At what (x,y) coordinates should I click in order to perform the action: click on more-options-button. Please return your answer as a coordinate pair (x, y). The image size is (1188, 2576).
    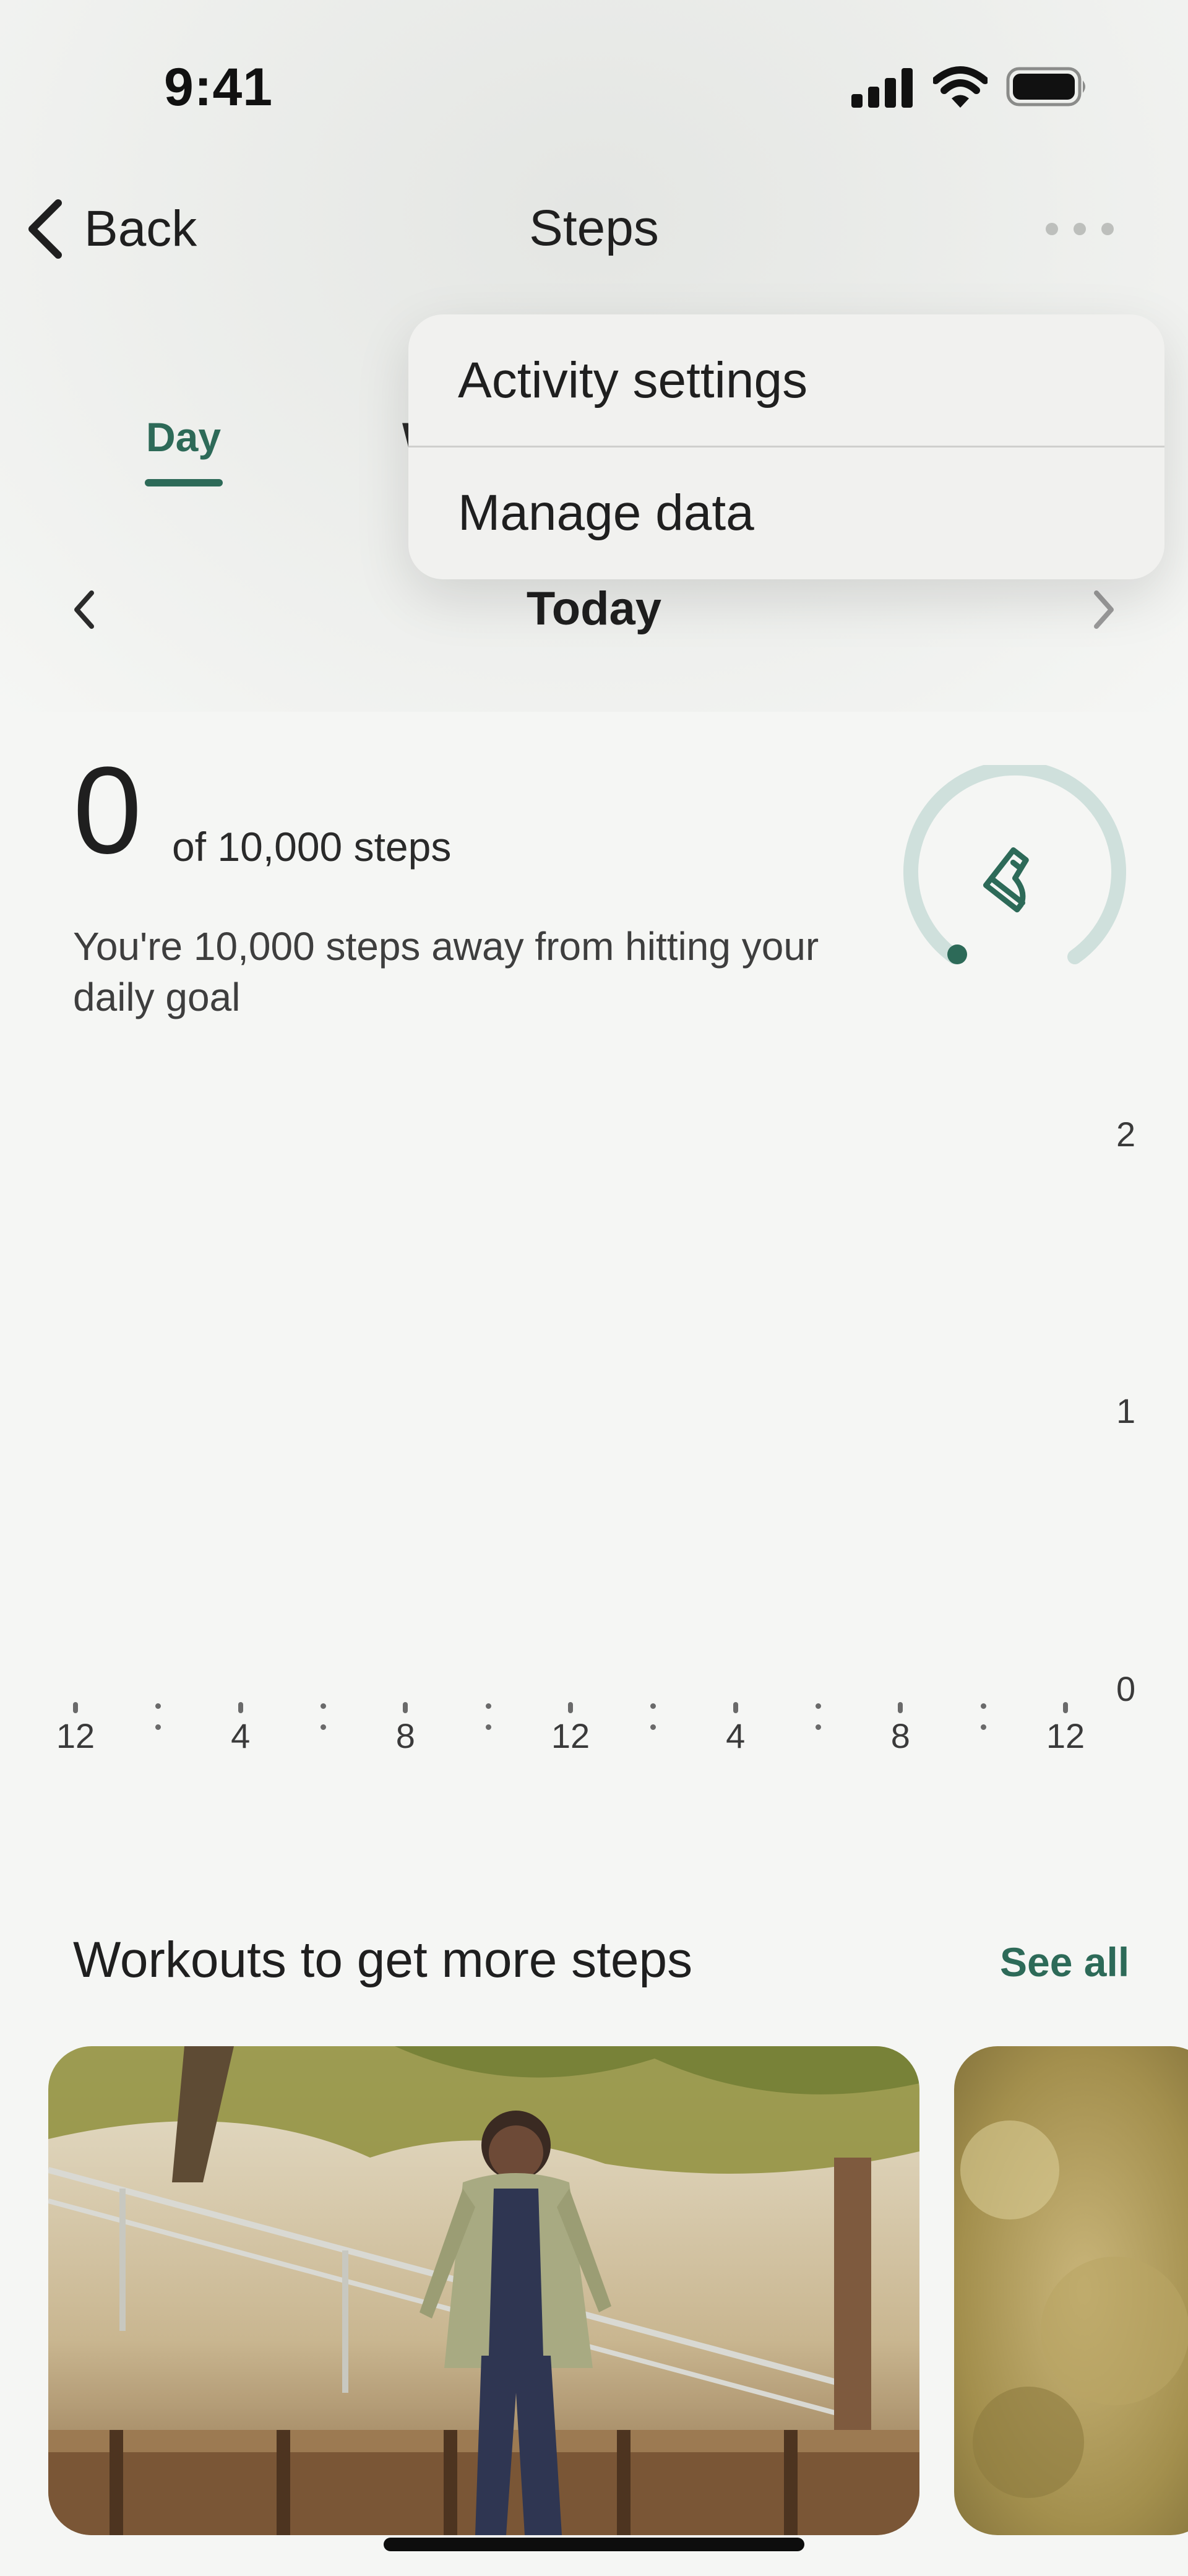
    Looking at the image, I should click on (1080, 229).